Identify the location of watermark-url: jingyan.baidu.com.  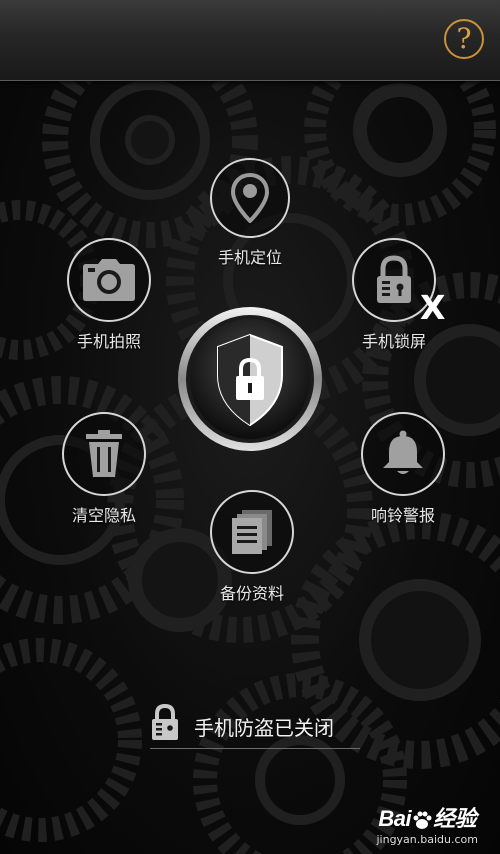
(427, 839).